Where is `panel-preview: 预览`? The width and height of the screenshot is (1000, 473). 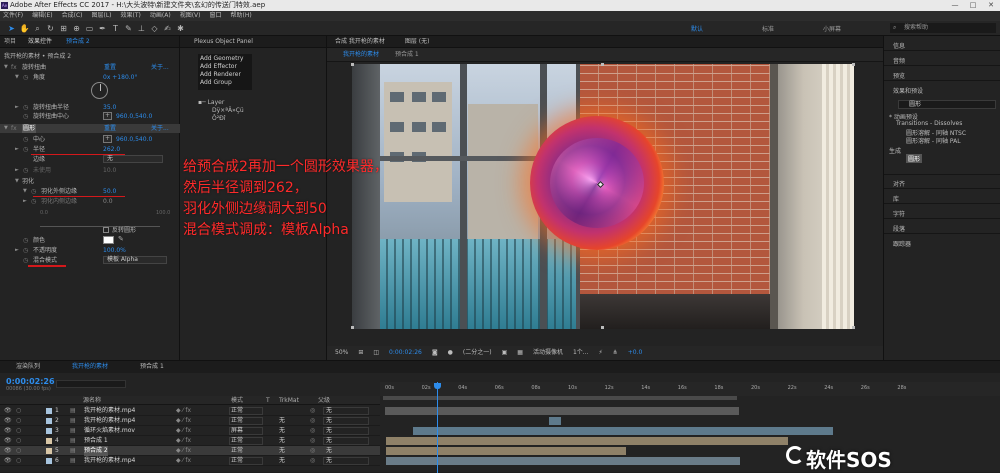 panel-preview: 预览 is located at coordinates (899, 75).